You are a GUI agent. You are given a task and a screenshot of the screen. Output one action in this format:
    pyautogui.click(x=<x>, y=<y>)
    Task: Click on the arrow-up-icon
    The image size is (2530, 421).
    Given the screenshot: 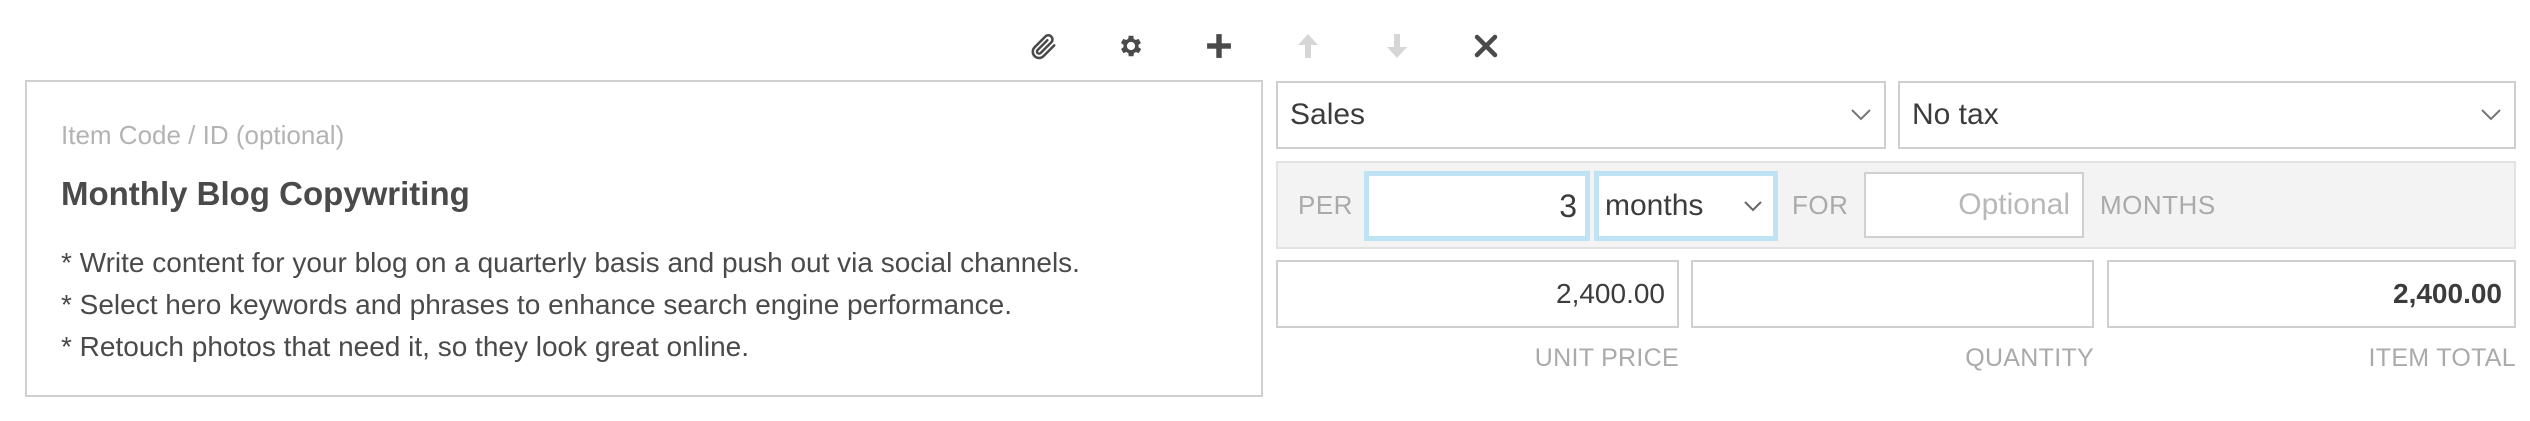 What is the action you would take?
    pyautogui.click(x=1308, y=46)
    